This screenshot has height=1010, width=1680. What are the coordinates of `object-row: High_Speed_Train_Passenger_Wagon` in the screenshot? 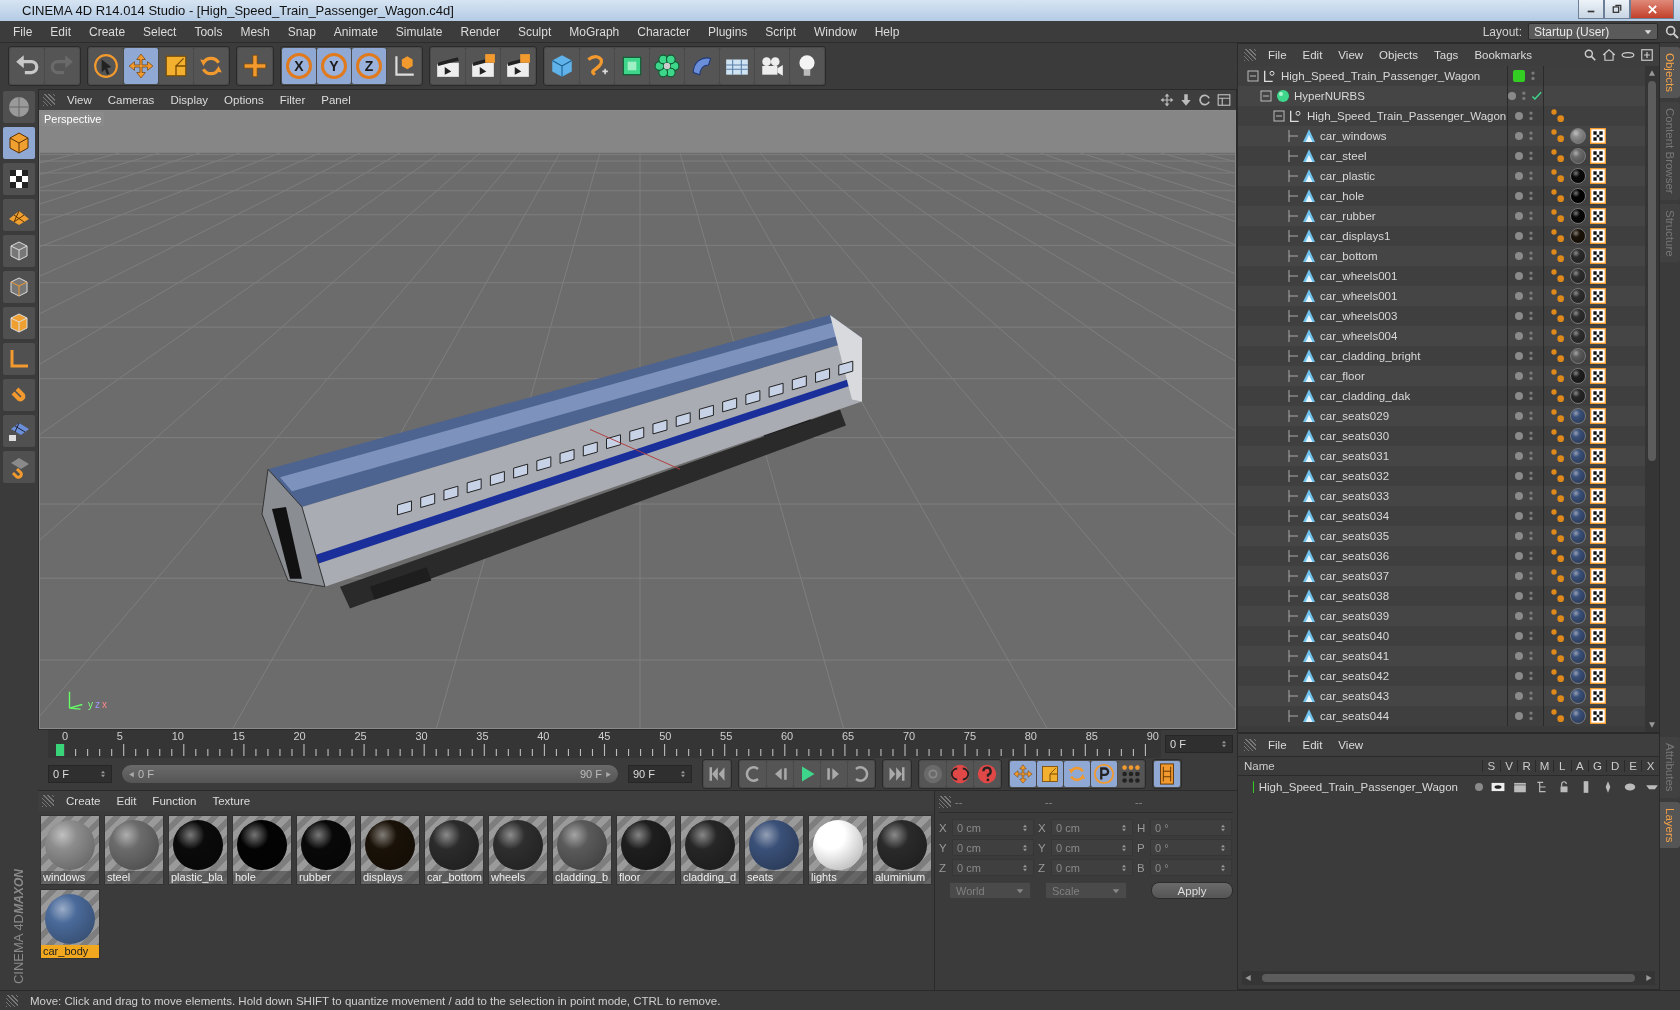 It's located at (1441, 116).